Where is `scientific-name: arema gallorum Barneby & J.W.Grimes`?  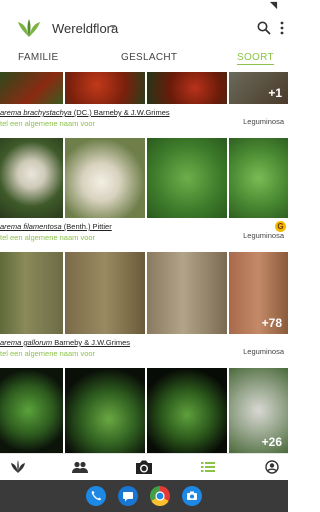
scientific-name: arema gallorum Barneby & J.W.Grimes is located at coordinates (65, 342).